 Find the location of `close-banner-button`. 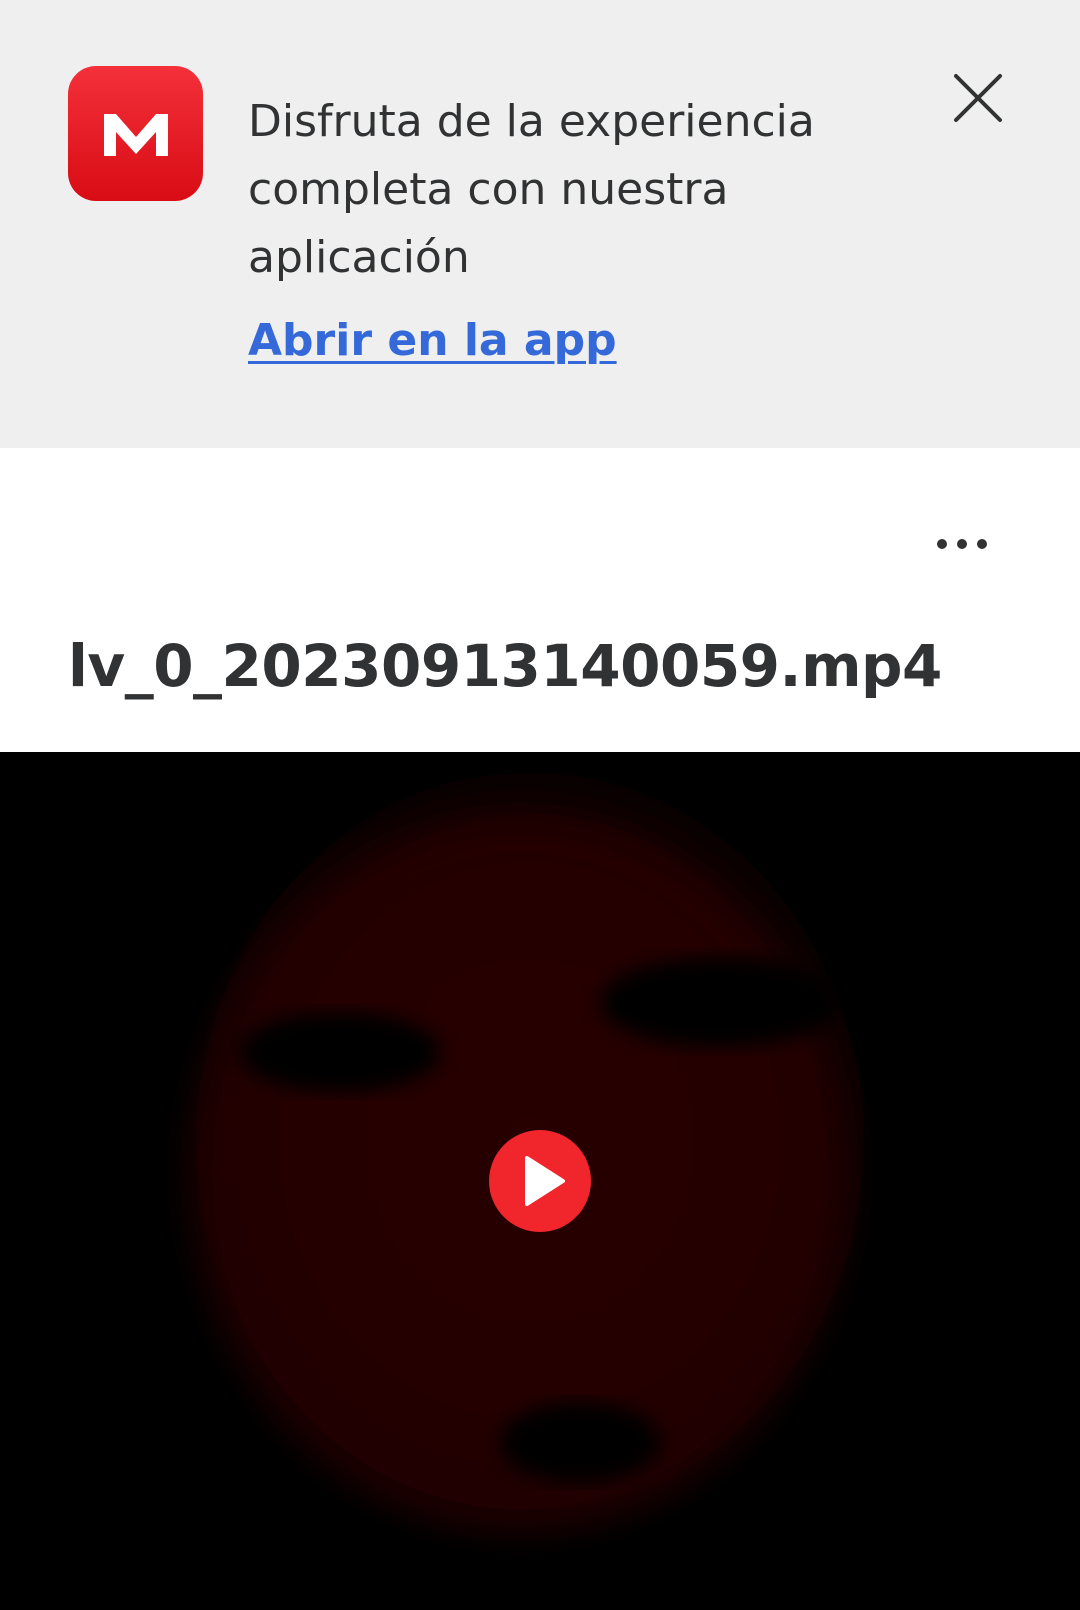

close-banner-button is located at coordinates (978, 98).